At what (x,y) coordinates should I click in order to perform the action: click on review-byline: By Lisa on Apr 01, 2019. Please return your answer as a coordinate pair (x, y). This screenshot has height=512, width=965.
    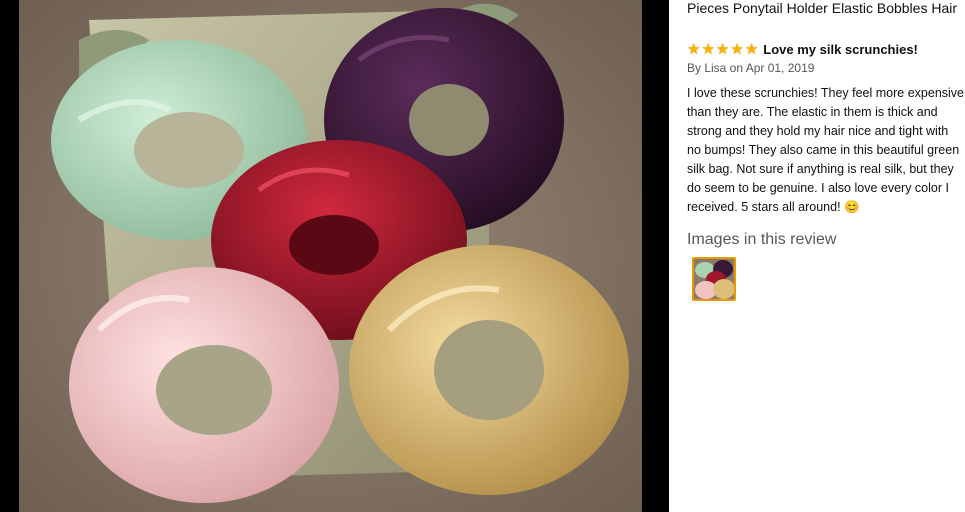
    Looking at the image, I should click on (751, 68).